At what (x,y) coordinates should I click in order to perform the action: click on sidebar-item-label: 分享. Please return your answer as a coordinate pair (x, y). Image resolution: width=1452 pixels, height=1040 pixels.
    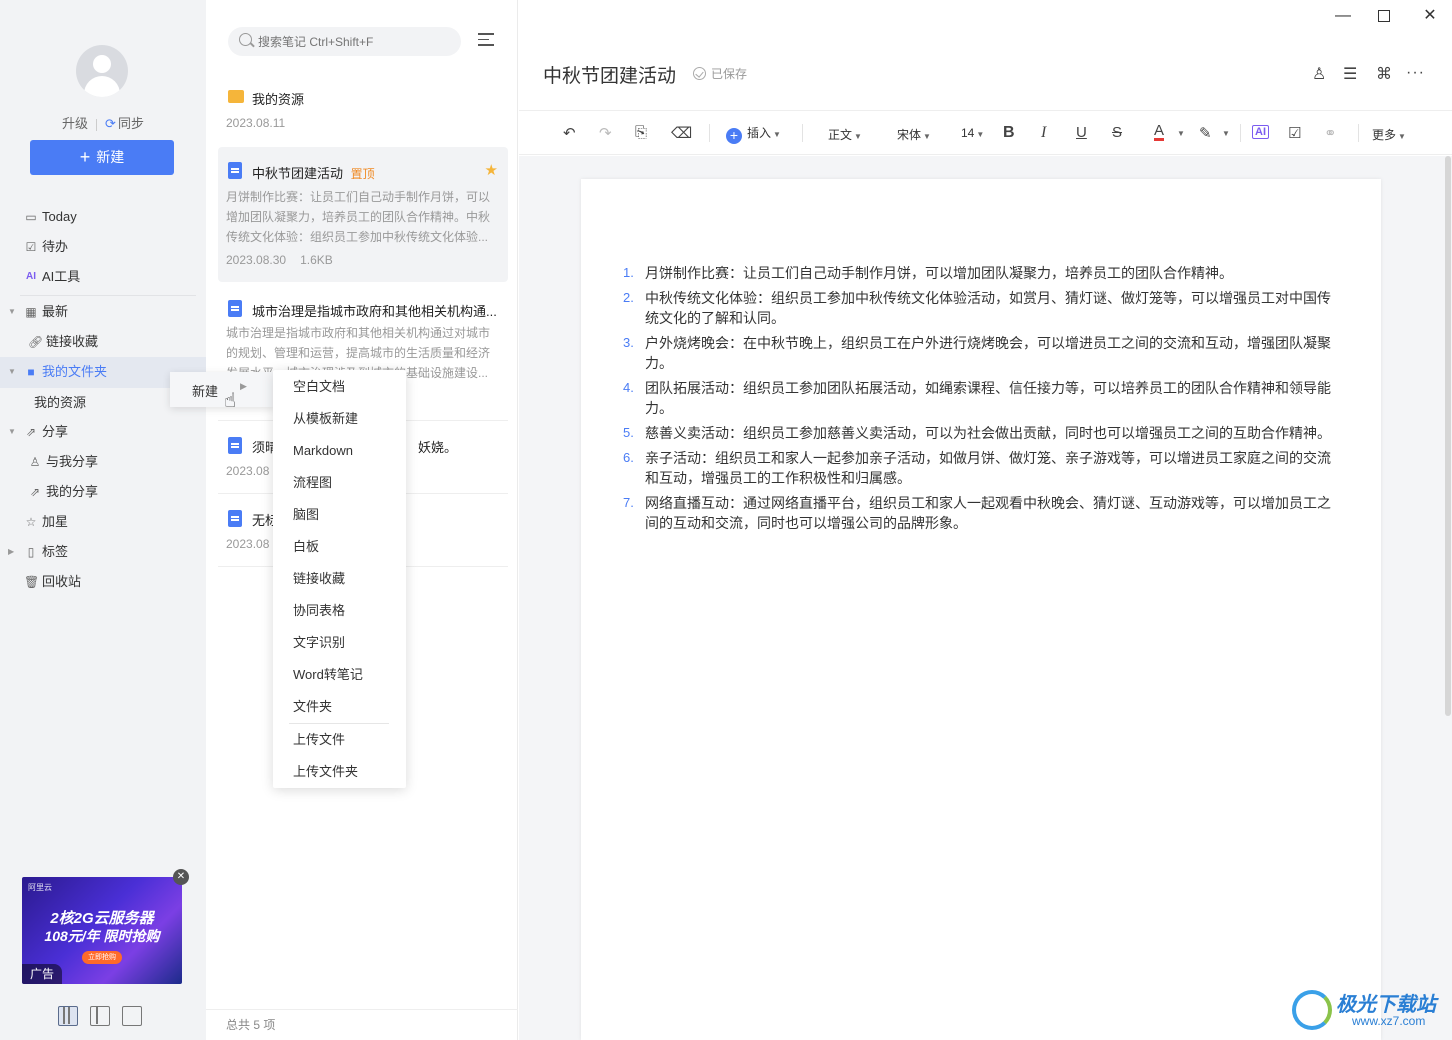
    Looking at the image, I should click on (55, 431).